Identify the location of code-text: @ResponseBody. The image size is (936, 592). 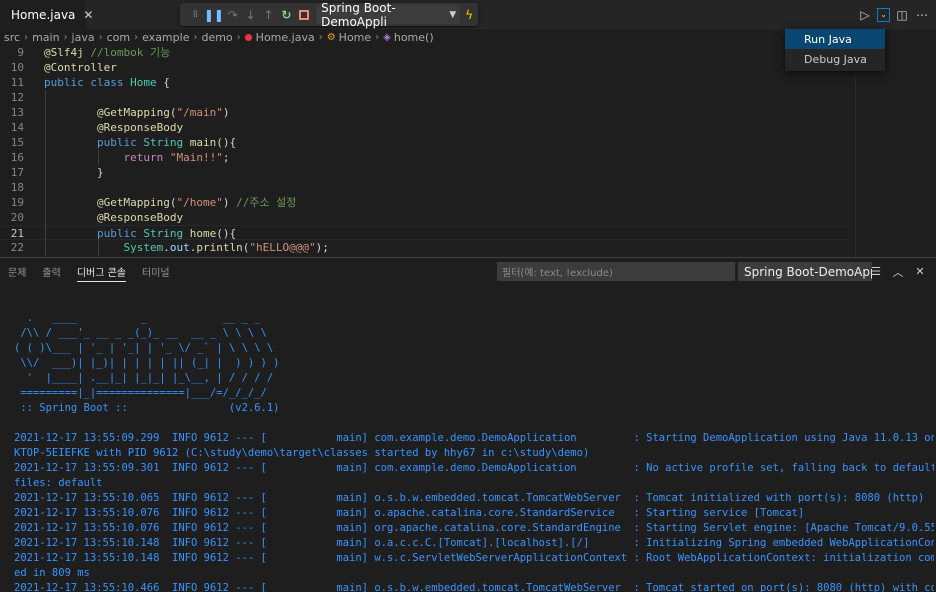
(113, 217).